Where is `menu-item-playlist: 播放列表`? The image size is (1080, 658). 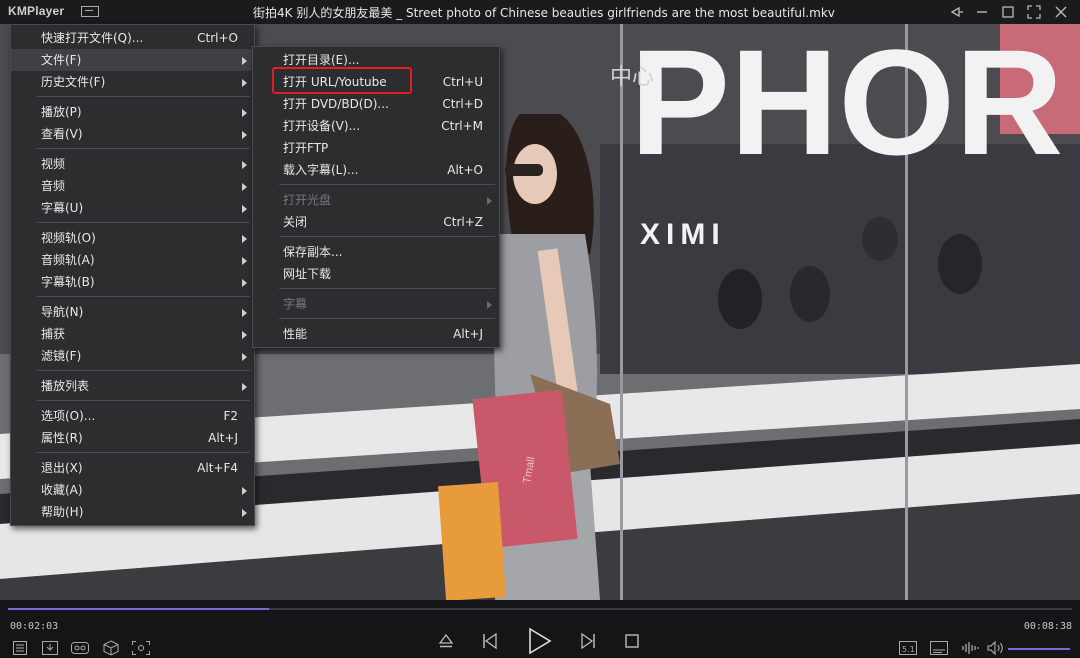
menu-item-playlist: 播放列表 is located at coordinates (132, 386).